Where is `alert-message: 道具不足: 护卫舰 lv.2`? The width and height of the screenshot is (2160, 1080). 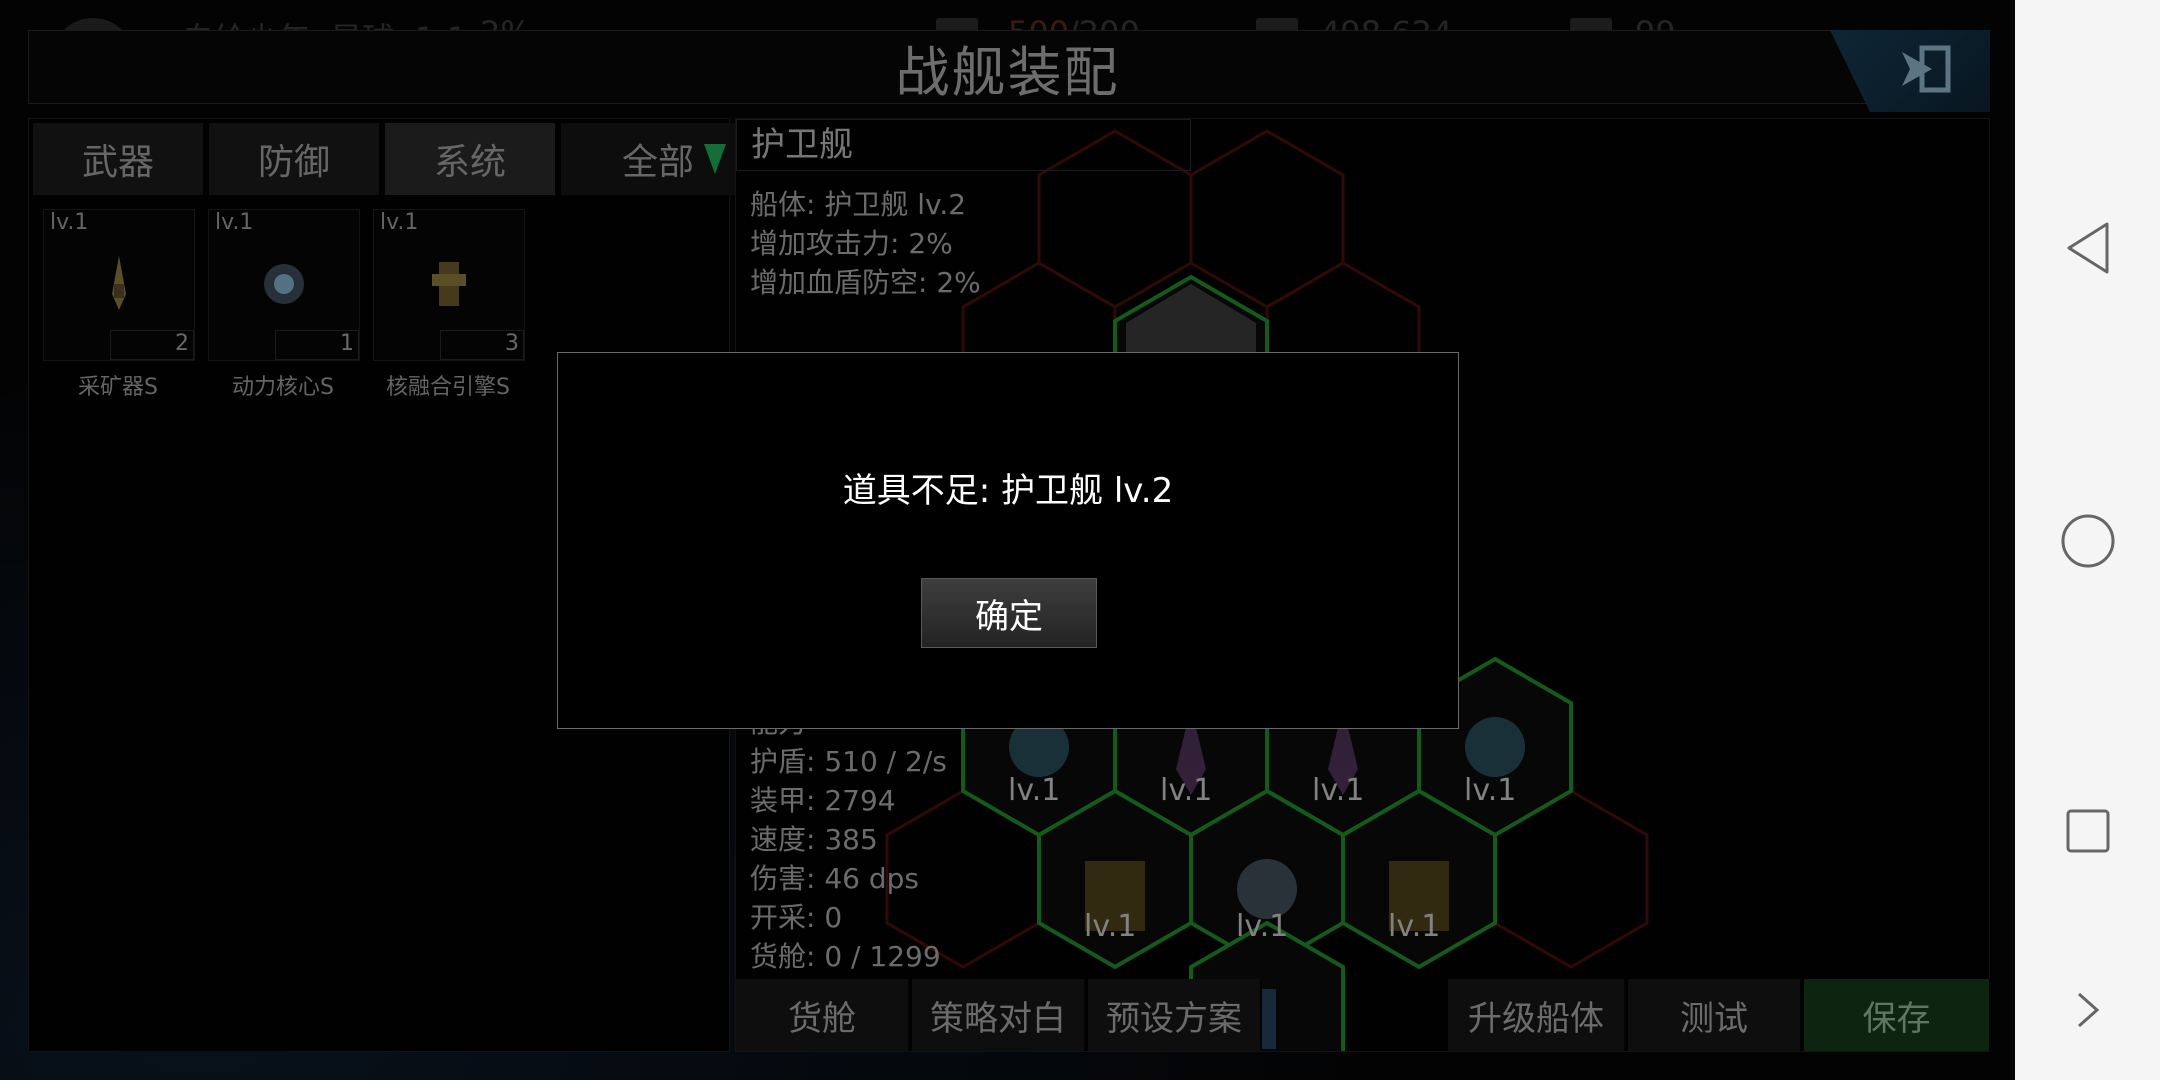
alert-message: 道具不足: 护卫舰 lv.2 is located at coordinates (1008, 491).